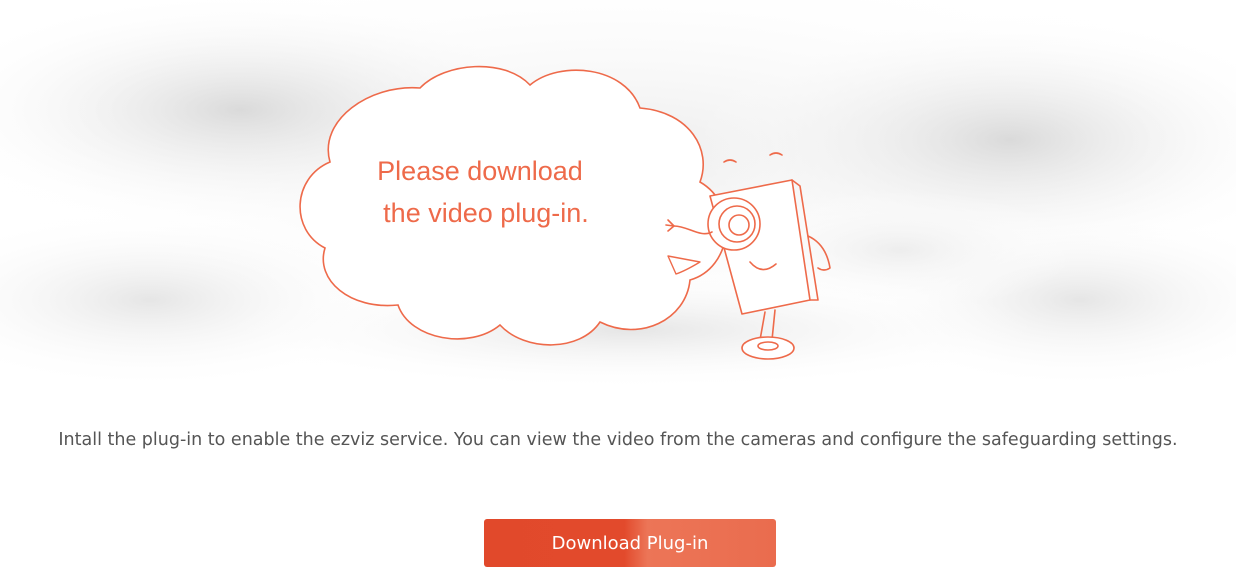 Image resolution: width=1236 pixels, height=579 pixels. Describe the element at coordinates (480, 171) in the screenshot. I see `bubble-line-1: Please download` at that location.